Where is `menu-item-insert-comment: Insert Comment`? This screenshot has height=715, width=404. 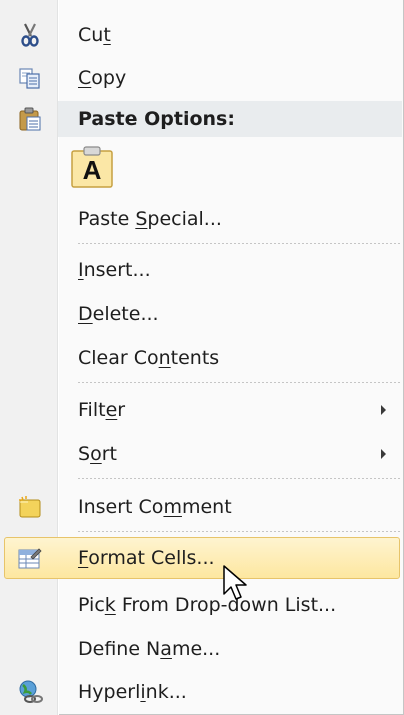 menu-item-insert-comment: Insert Comment is located at coordinates (202, 507).